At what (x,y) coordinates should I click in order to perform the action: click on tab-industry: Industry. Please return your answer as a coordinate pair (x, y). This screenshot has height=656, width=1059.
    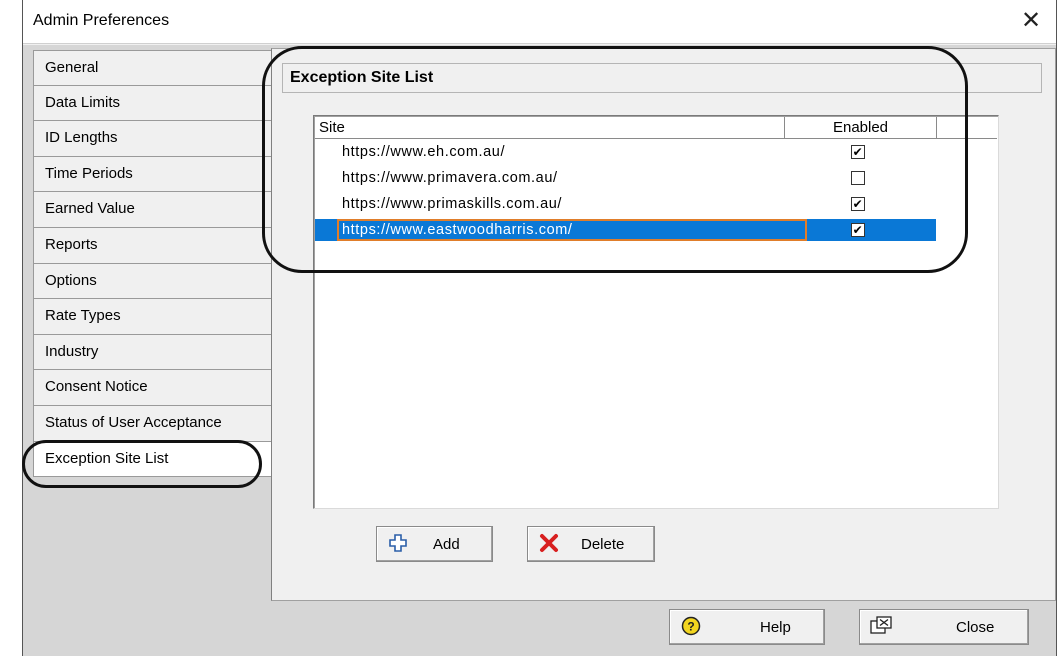
    Looking at the image, I should click on (153, 352).